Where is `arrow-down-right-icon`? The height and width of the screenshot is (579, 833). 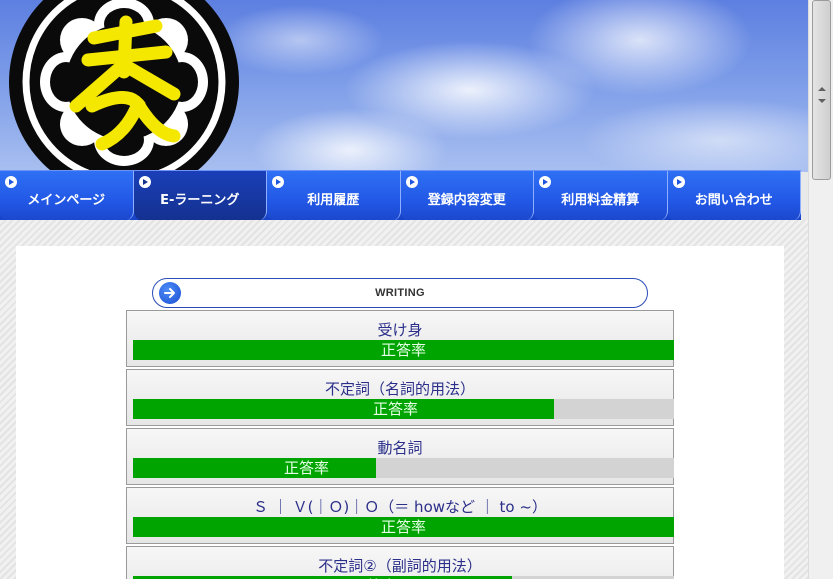 arrow-down-right-icon is located at coordinates (144, 182).